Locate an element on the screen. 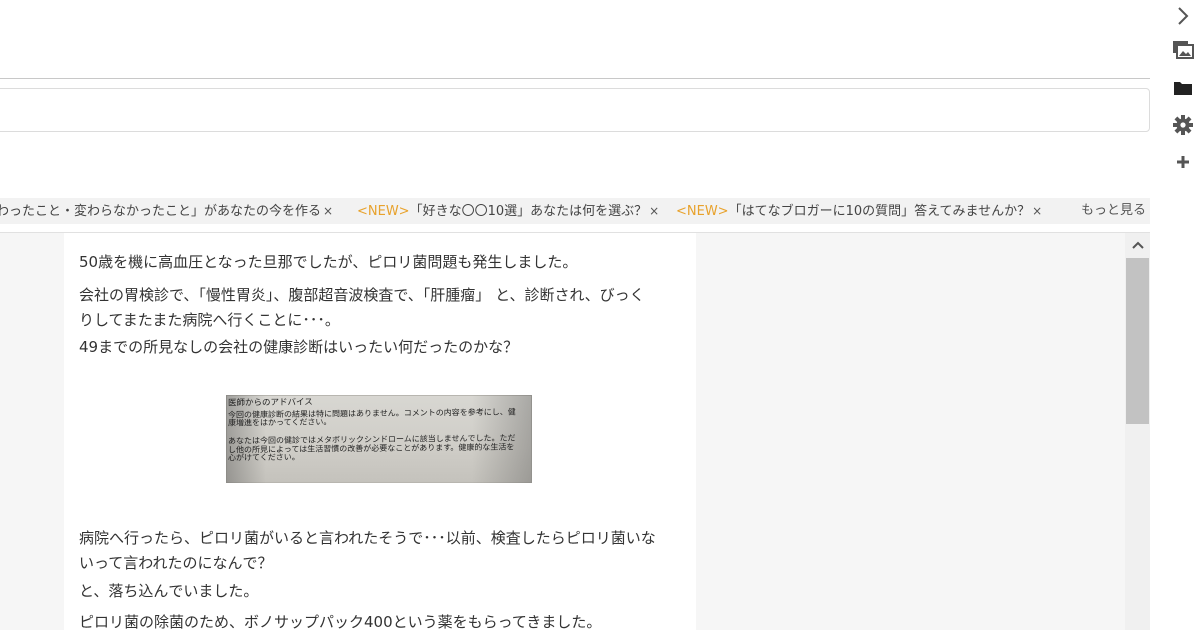  paragraph: 49までの所見なしの会社の健康診断はいったい何だったのかな？ is located at coordinates (299, 347).